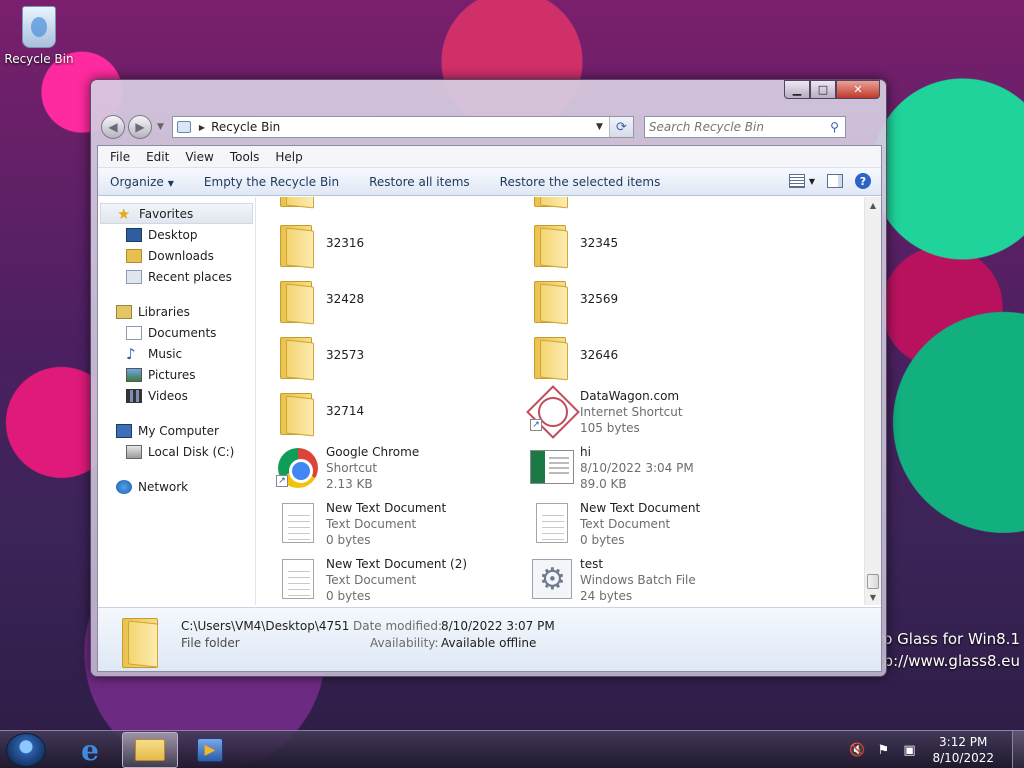  What do you see at coordinates (635, 467) in the screenshot?
I see `list-item: hi 8/10/2022 3:04 PM 89.0 KB` at bounding box center [635, 467].